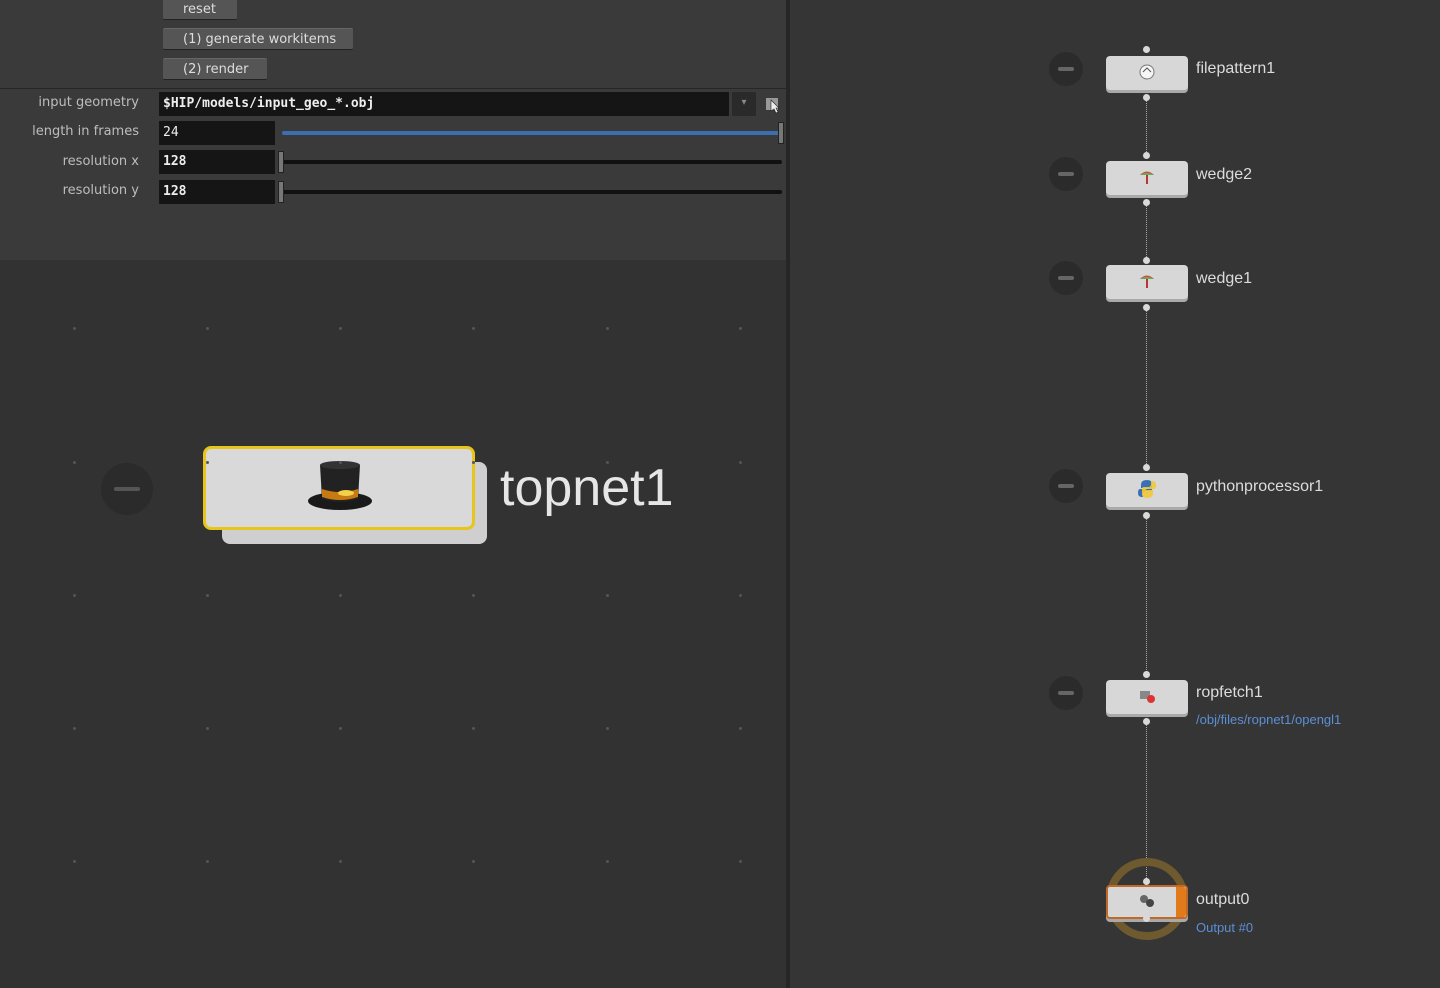 The height and width of the screenshot is (988, 1440). Describe the element at coordinates (100, 190) in the screenshot. I see `resolution-y-label: resolution y` at that location.